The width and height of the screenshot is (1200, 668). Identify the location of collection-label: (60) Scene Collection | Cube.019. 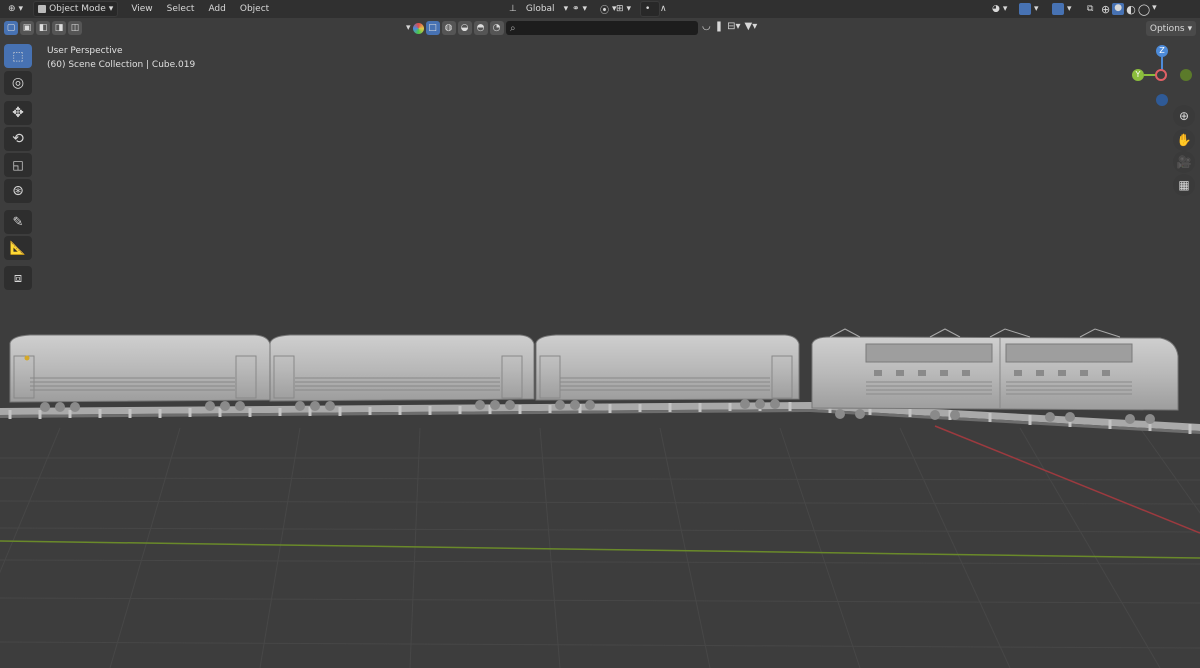
(121, 65).